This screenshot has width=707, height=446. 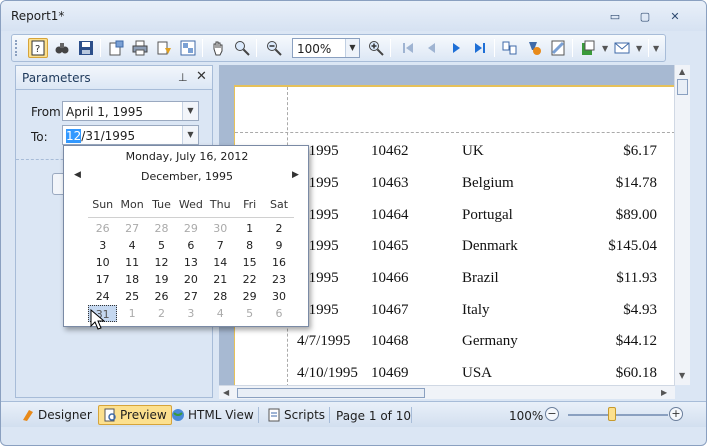 What do you see at coordinates (605, 48) in the screenshot?
I see `export-dropdown-icon: ▼` at bounding box center [605, 48].